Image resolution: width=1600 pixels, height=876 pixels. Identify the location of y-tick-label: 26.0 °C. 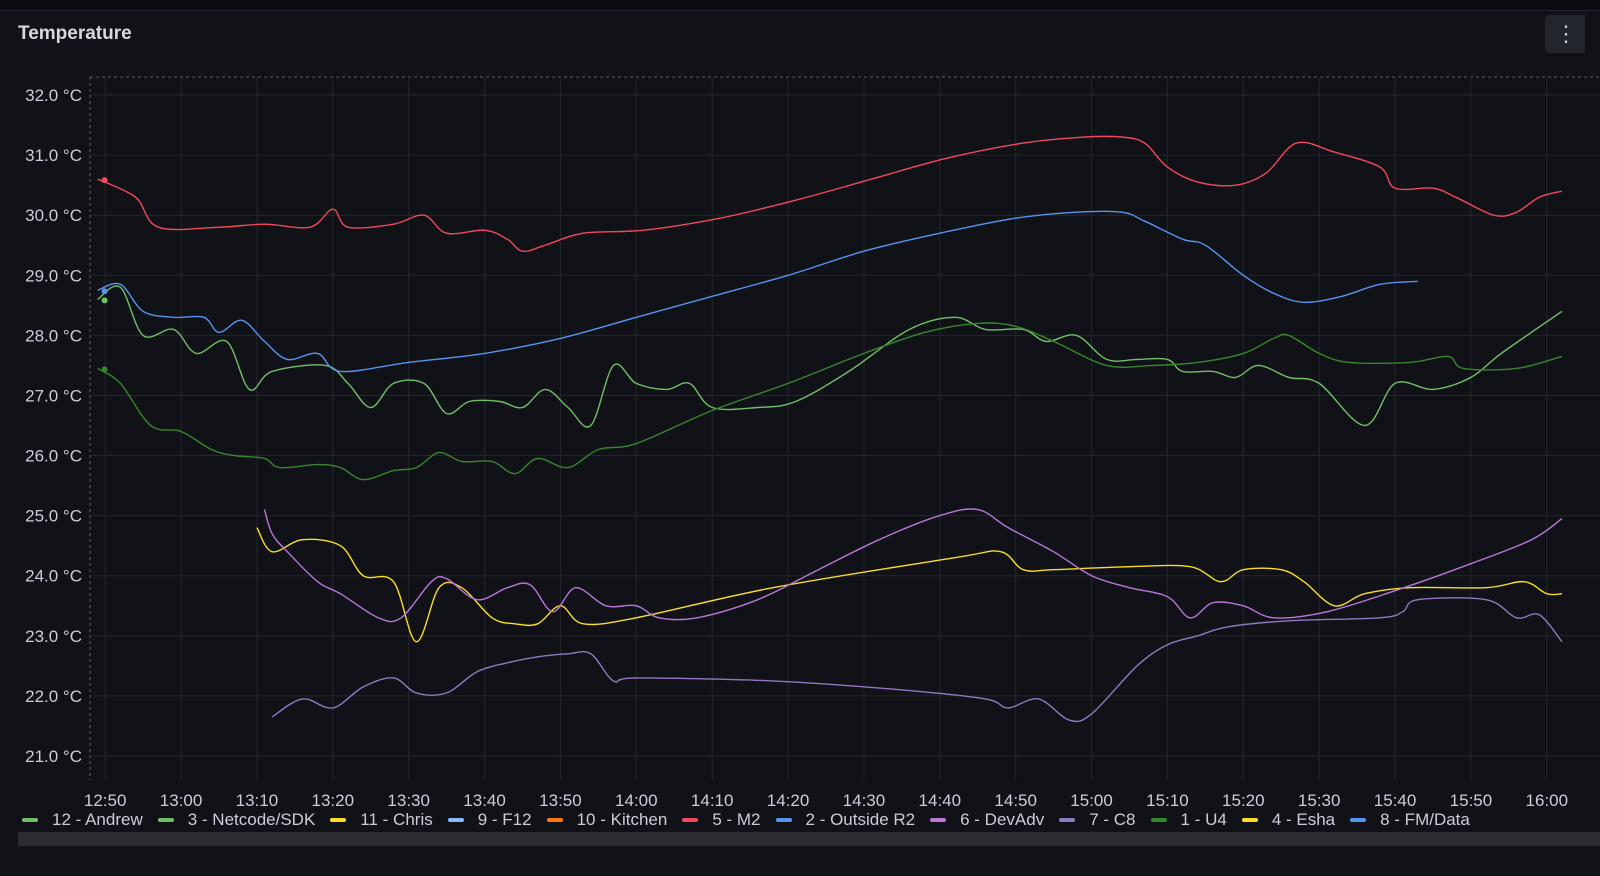
(53, 456).